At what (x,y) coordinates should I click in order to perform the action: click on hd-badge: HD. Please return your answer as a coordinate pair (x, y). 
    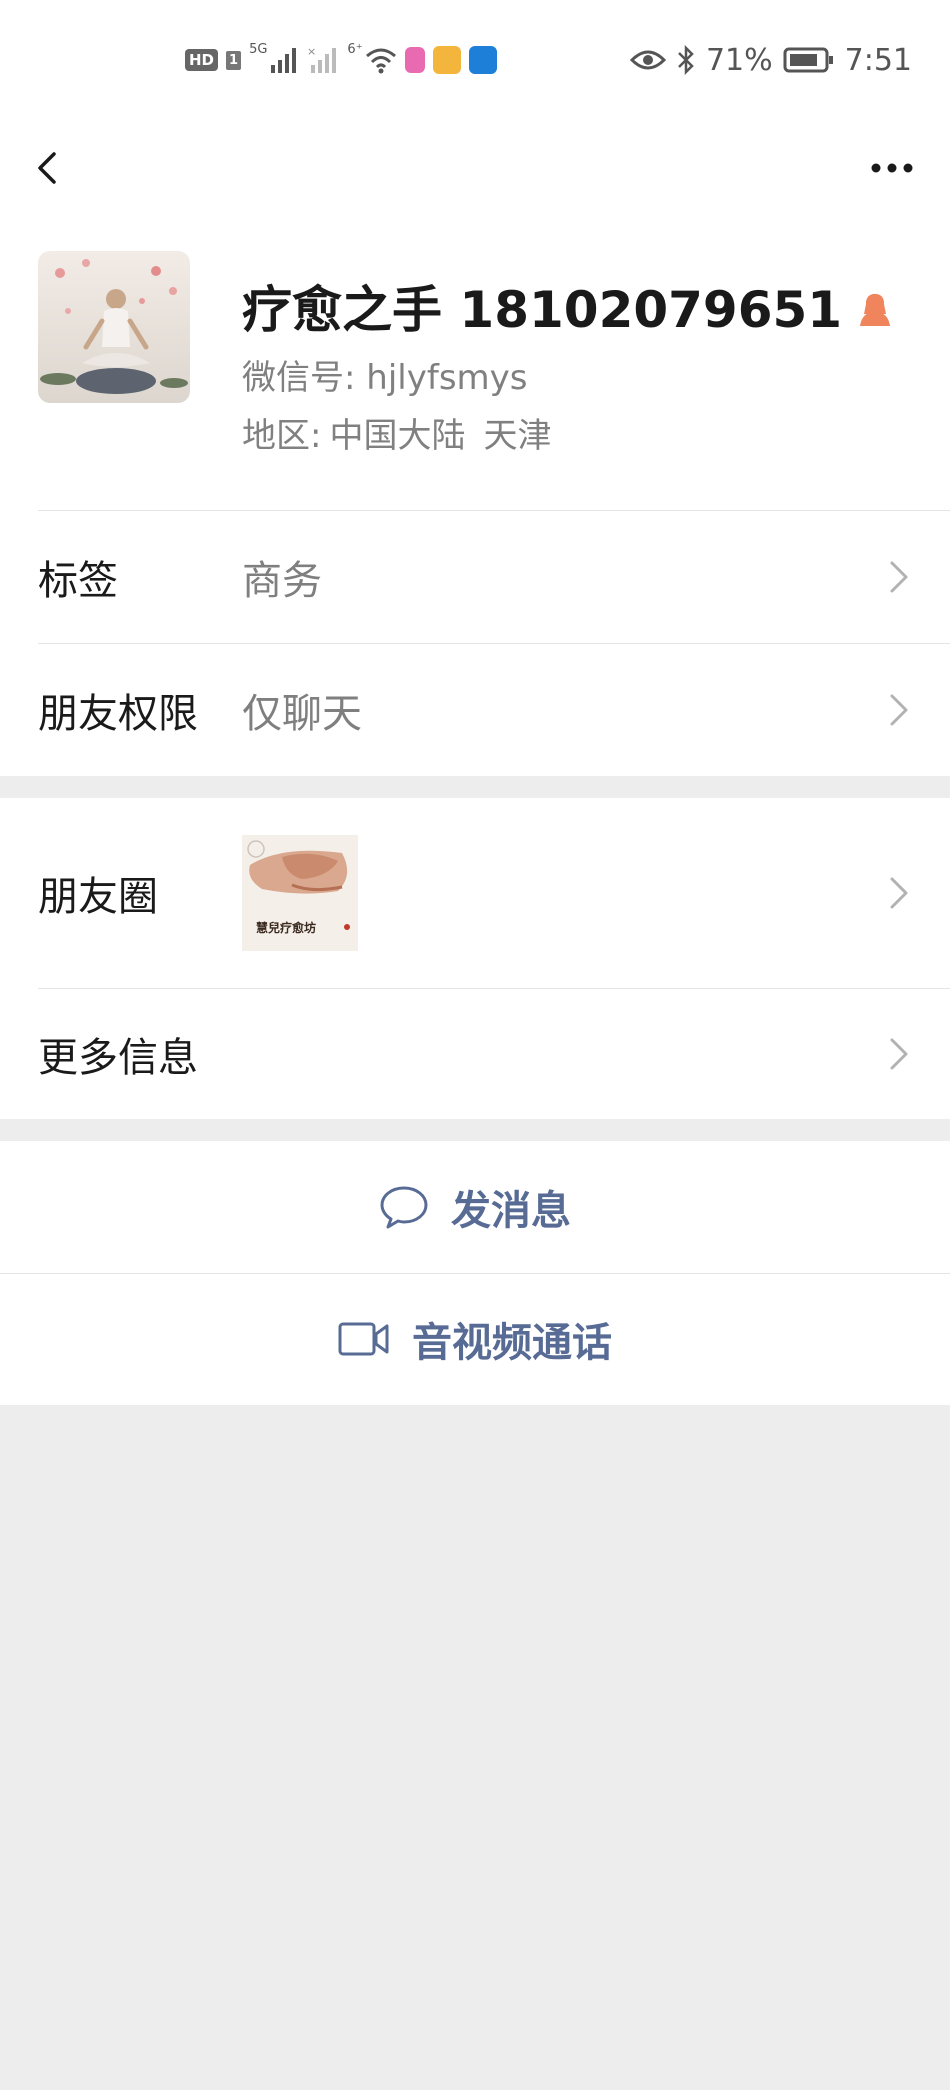
    Looking at the image, I should click on (202, 60).